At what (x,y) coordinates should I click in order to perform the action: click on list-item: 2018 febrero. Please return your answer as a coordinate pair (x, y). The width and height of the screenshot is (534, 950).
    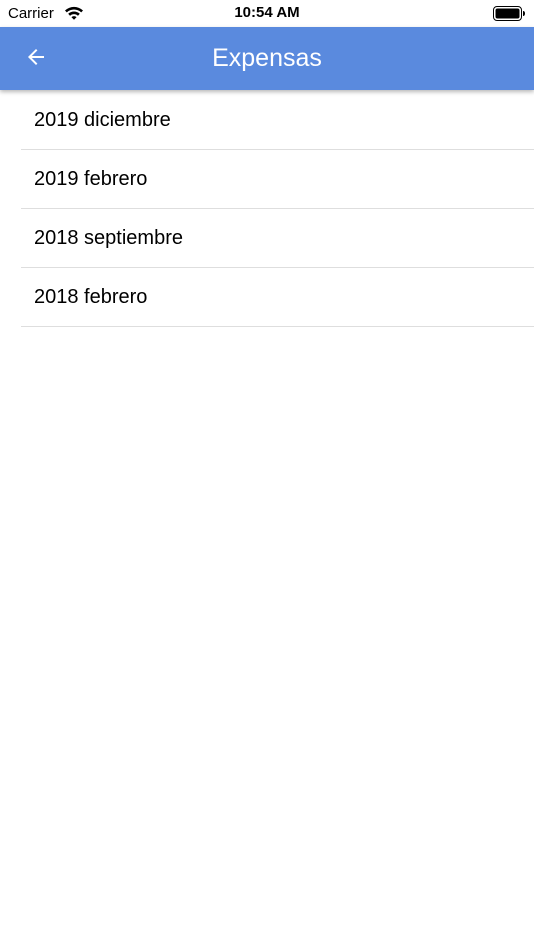
    Looking at the image, I should click on (277, 297).